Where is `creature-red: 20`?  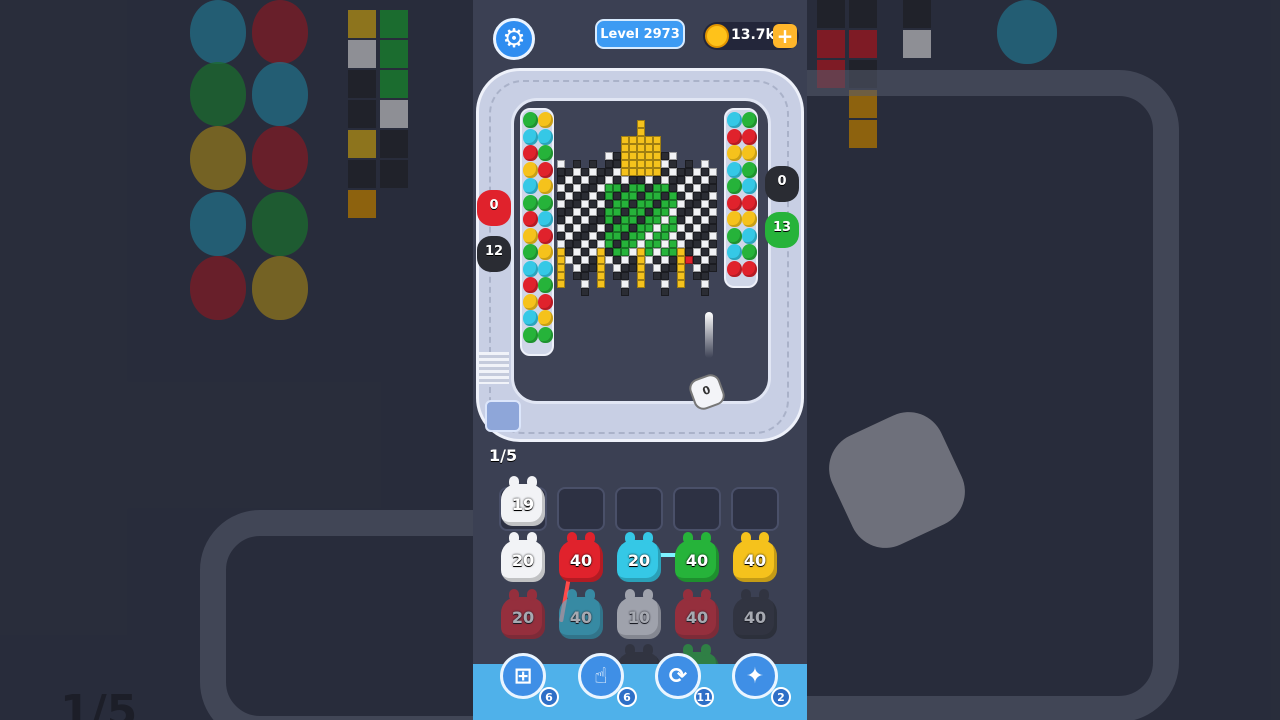
creature-red: 20 is located at coordinates (523, 614).